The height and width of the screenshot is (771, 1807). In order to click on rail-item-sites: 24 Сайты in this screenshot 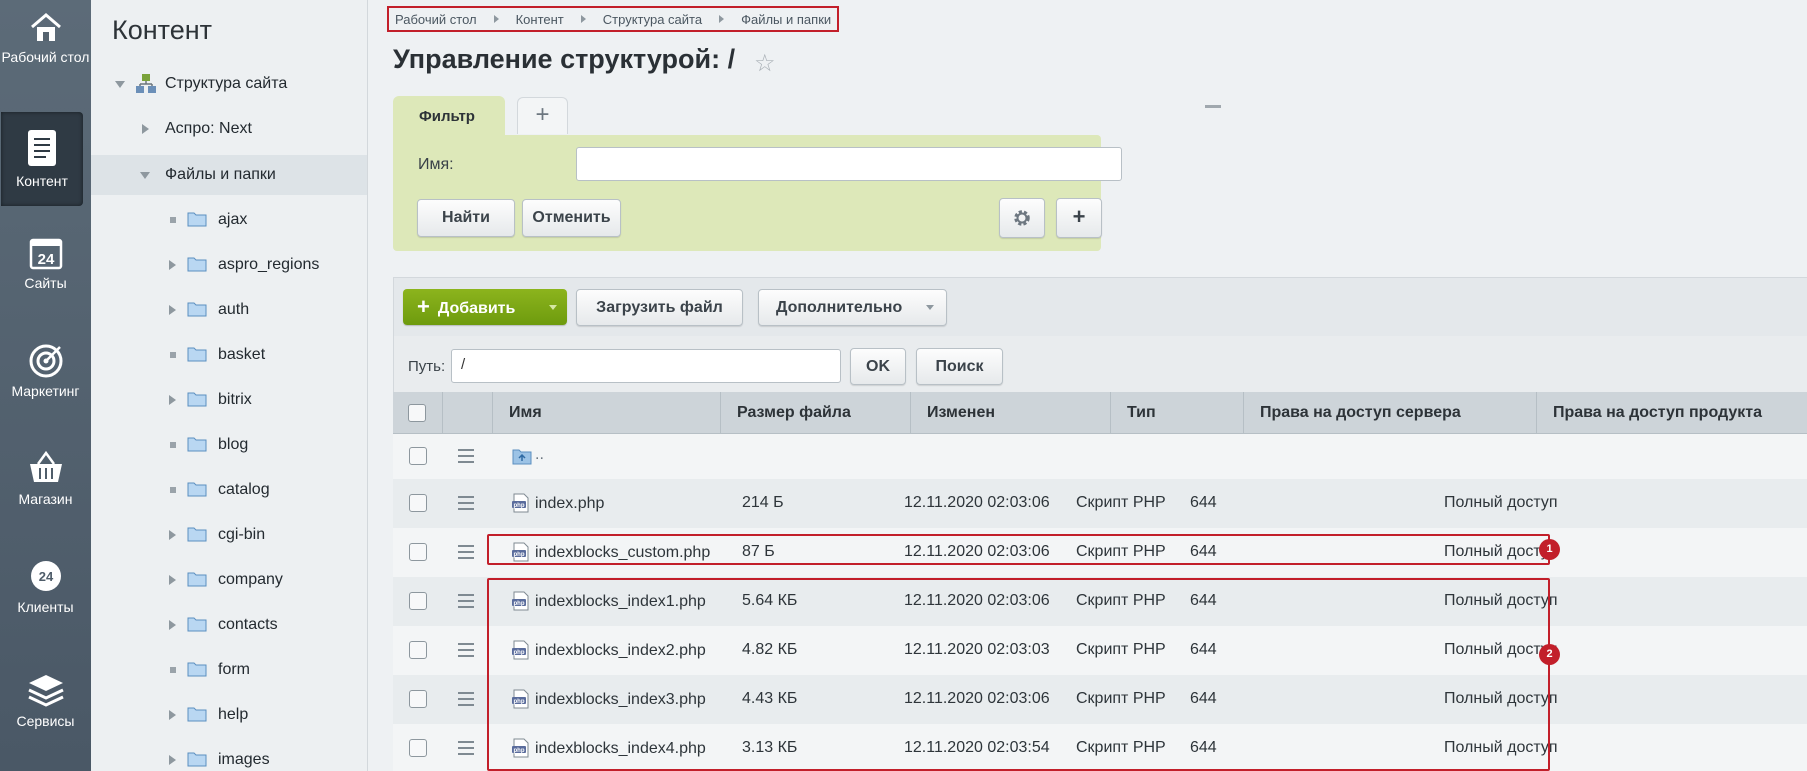, I will do `click(45, 263)`.